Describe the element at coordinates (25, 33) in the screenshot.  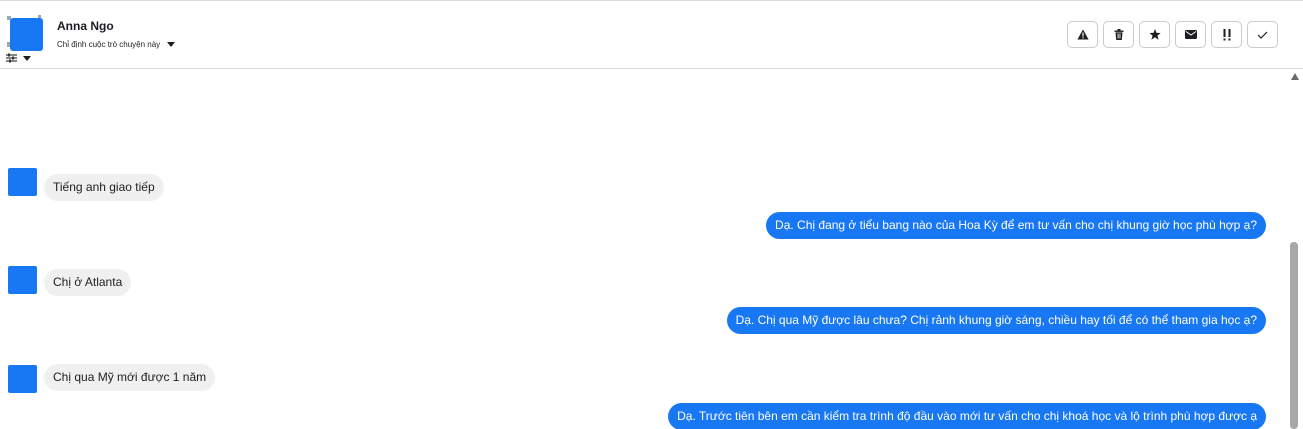
I see `contact-avatar` at that location.